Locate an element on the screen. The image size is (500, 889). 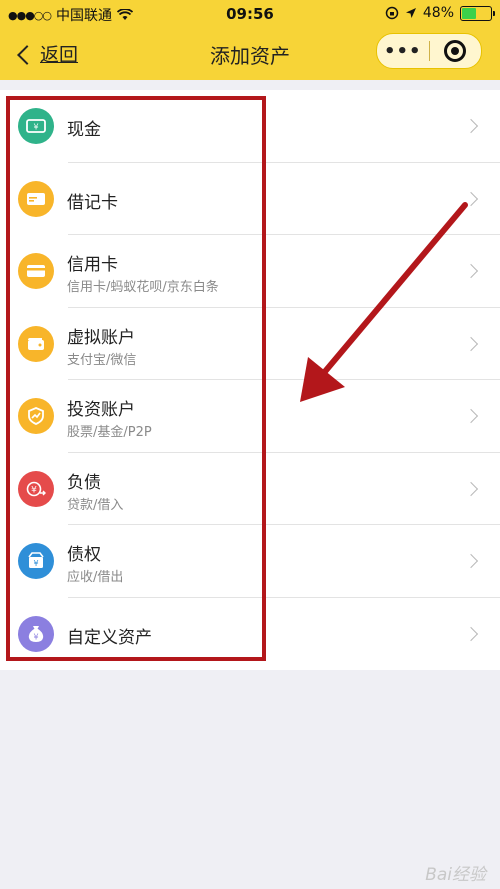
battery-percent: 48% is located at coordinates (438, 13).